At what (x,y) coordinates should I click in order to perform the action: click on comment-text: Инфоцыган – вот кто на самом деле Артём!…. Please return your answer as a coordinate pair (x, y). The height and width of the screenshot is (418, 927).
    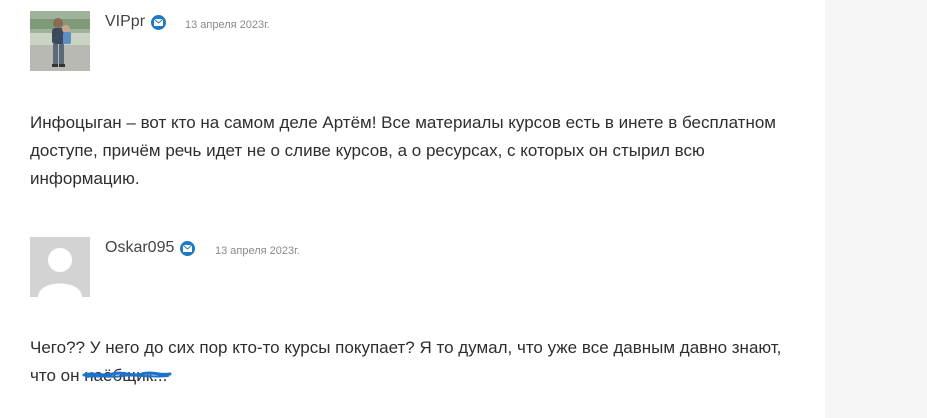
    Looking at the image, I should click on (403, 150).